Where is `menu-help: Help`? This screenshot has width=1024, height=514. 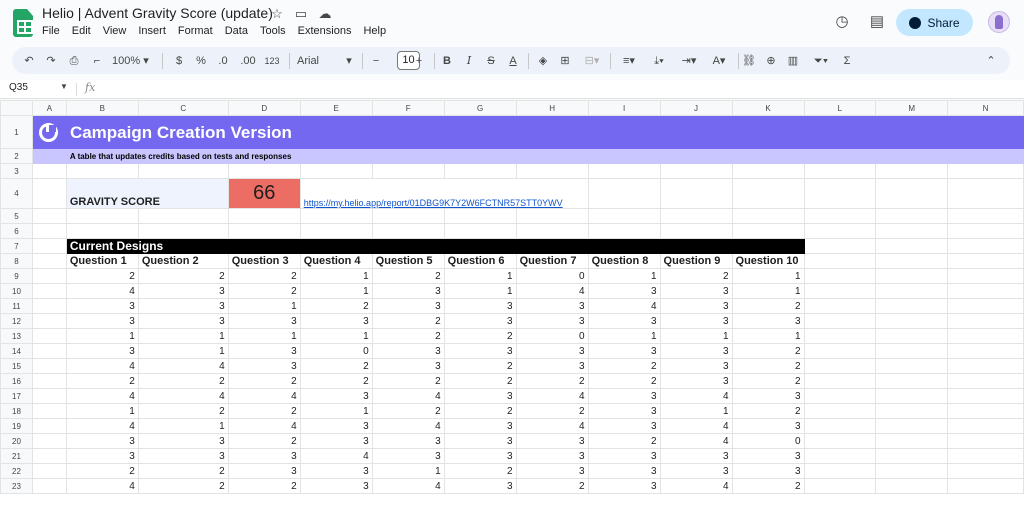 menu-help: Help is located at coordinates (374, 31).